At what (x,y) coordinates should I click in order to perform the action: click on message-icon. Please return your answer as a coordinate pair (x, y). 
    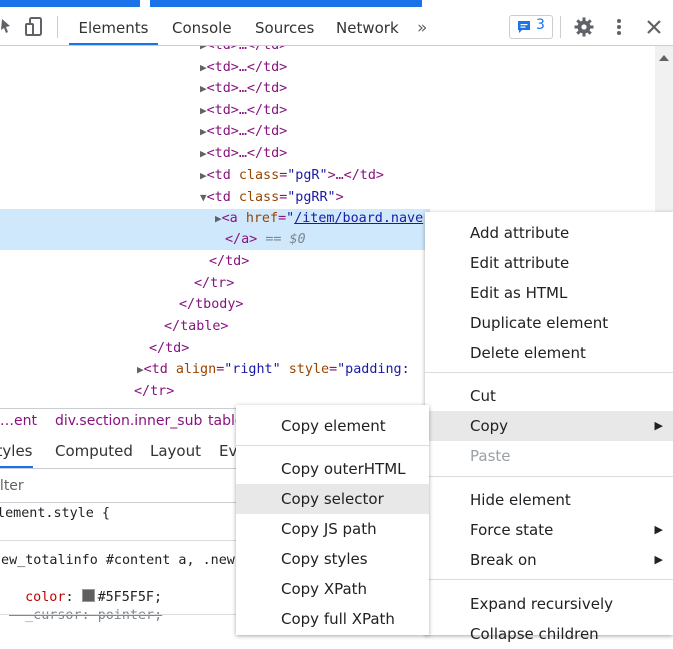
    Looking at the image, I should click on (524, 27).